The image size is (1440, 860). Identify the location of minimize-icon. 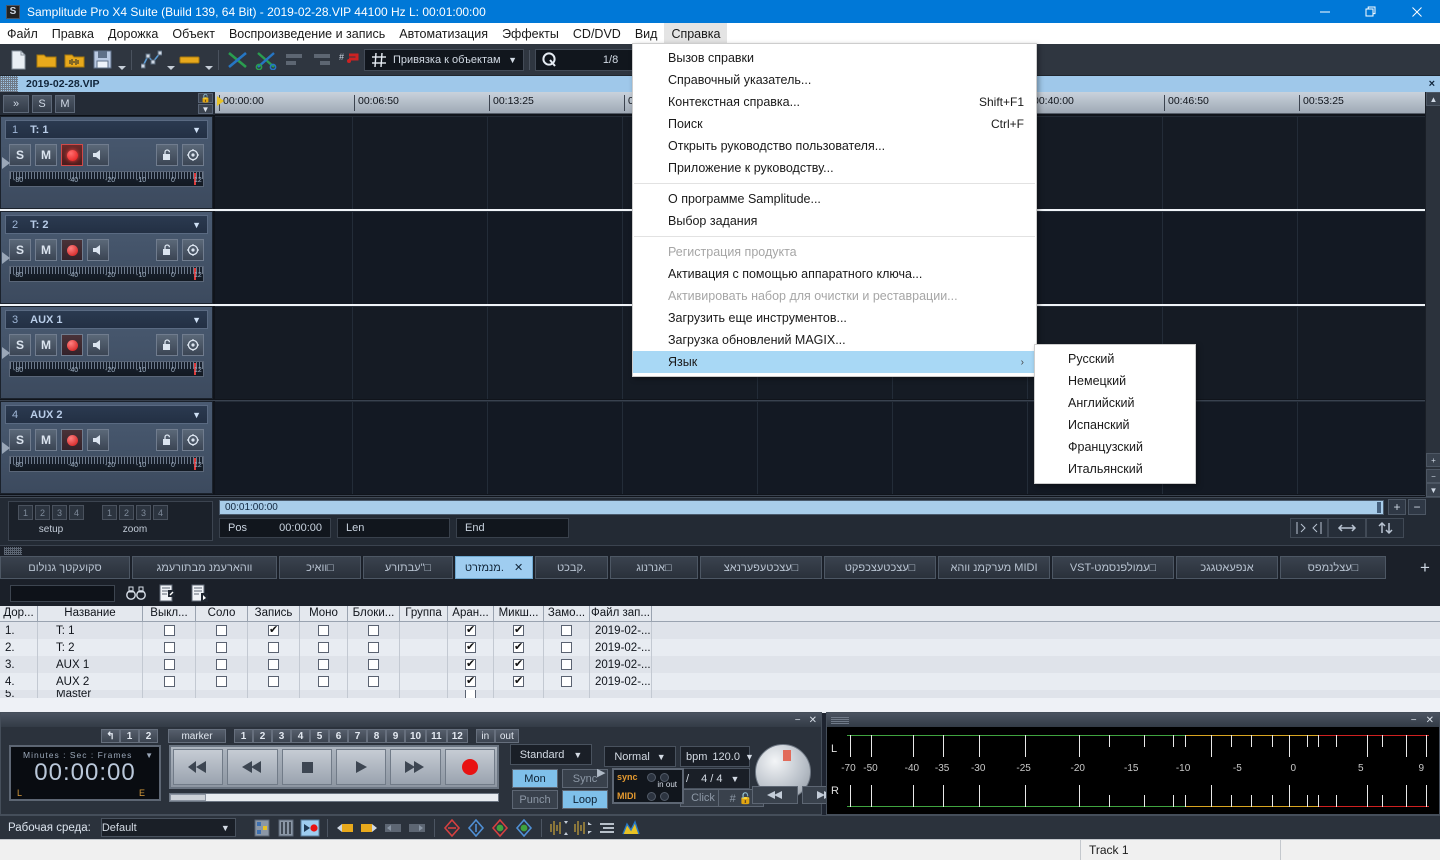
(1325, 11).